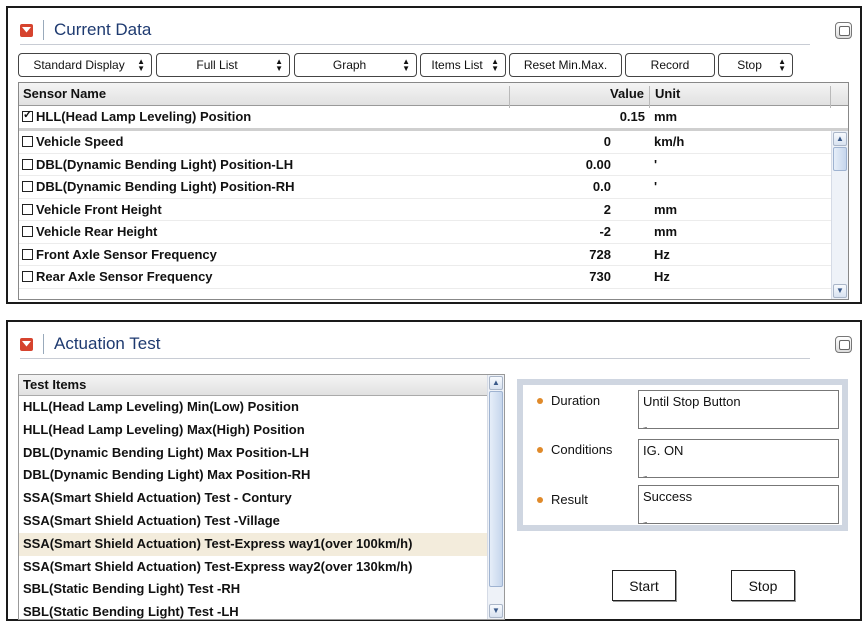 This screenshot has height=623, width=868. I want to click on grid-header: Sensor Name Value Unit, so click(433, 95).